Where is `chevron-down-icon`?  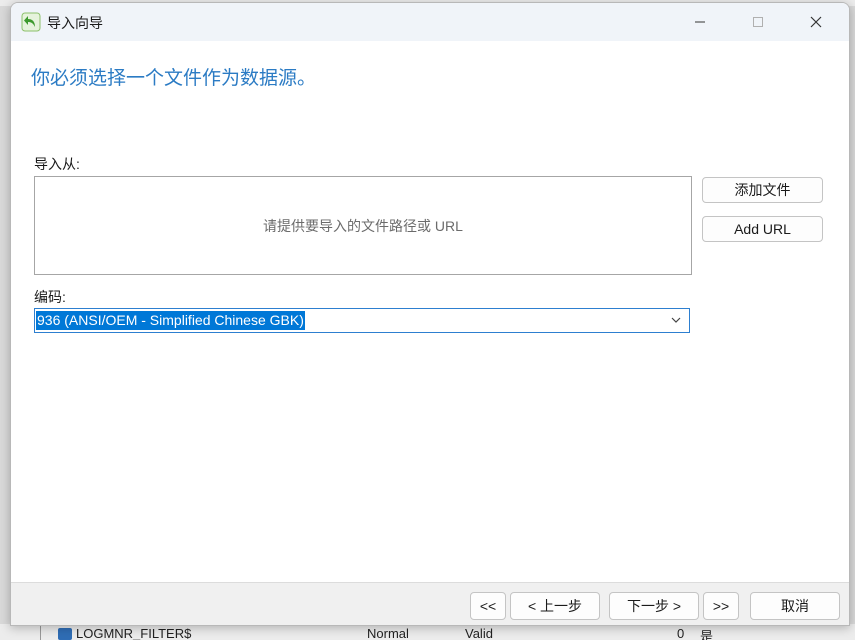 chevron-down-icon is located at coordinates (676, 320).